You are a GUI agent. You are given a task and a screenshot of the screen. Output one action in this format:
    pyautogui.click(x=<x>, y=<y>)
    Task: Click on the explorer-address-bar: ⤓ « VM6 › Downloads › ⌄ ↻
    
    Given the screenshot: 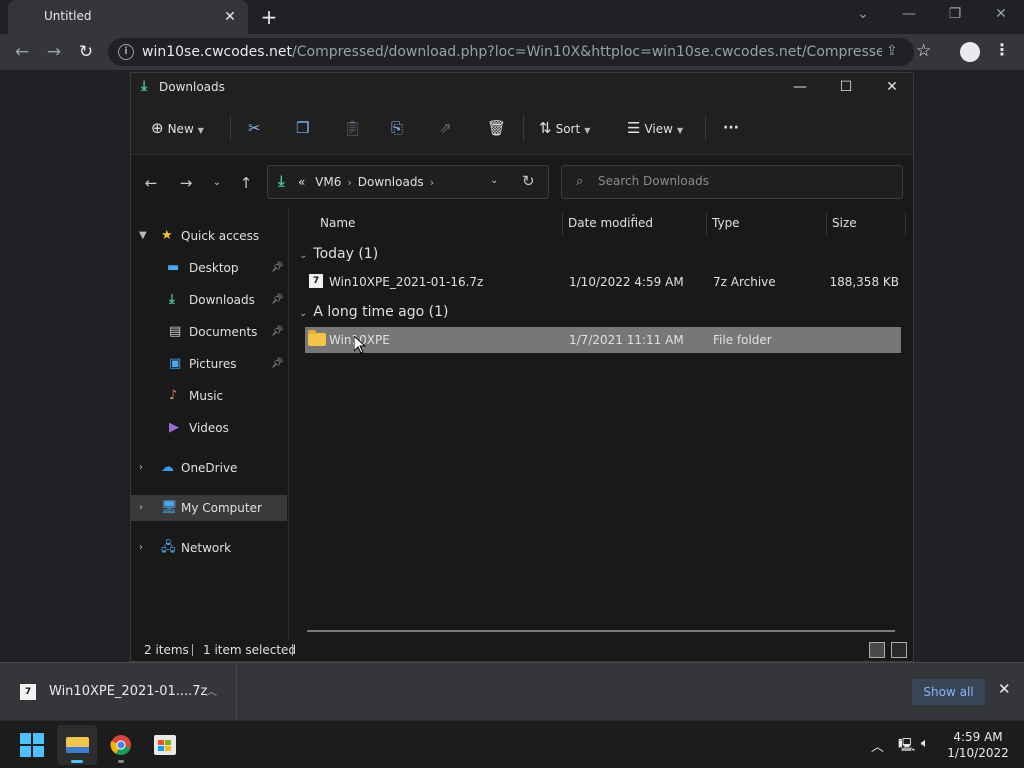 What is the action you would take?
    pyautogui.click(x=408, y=182)
    